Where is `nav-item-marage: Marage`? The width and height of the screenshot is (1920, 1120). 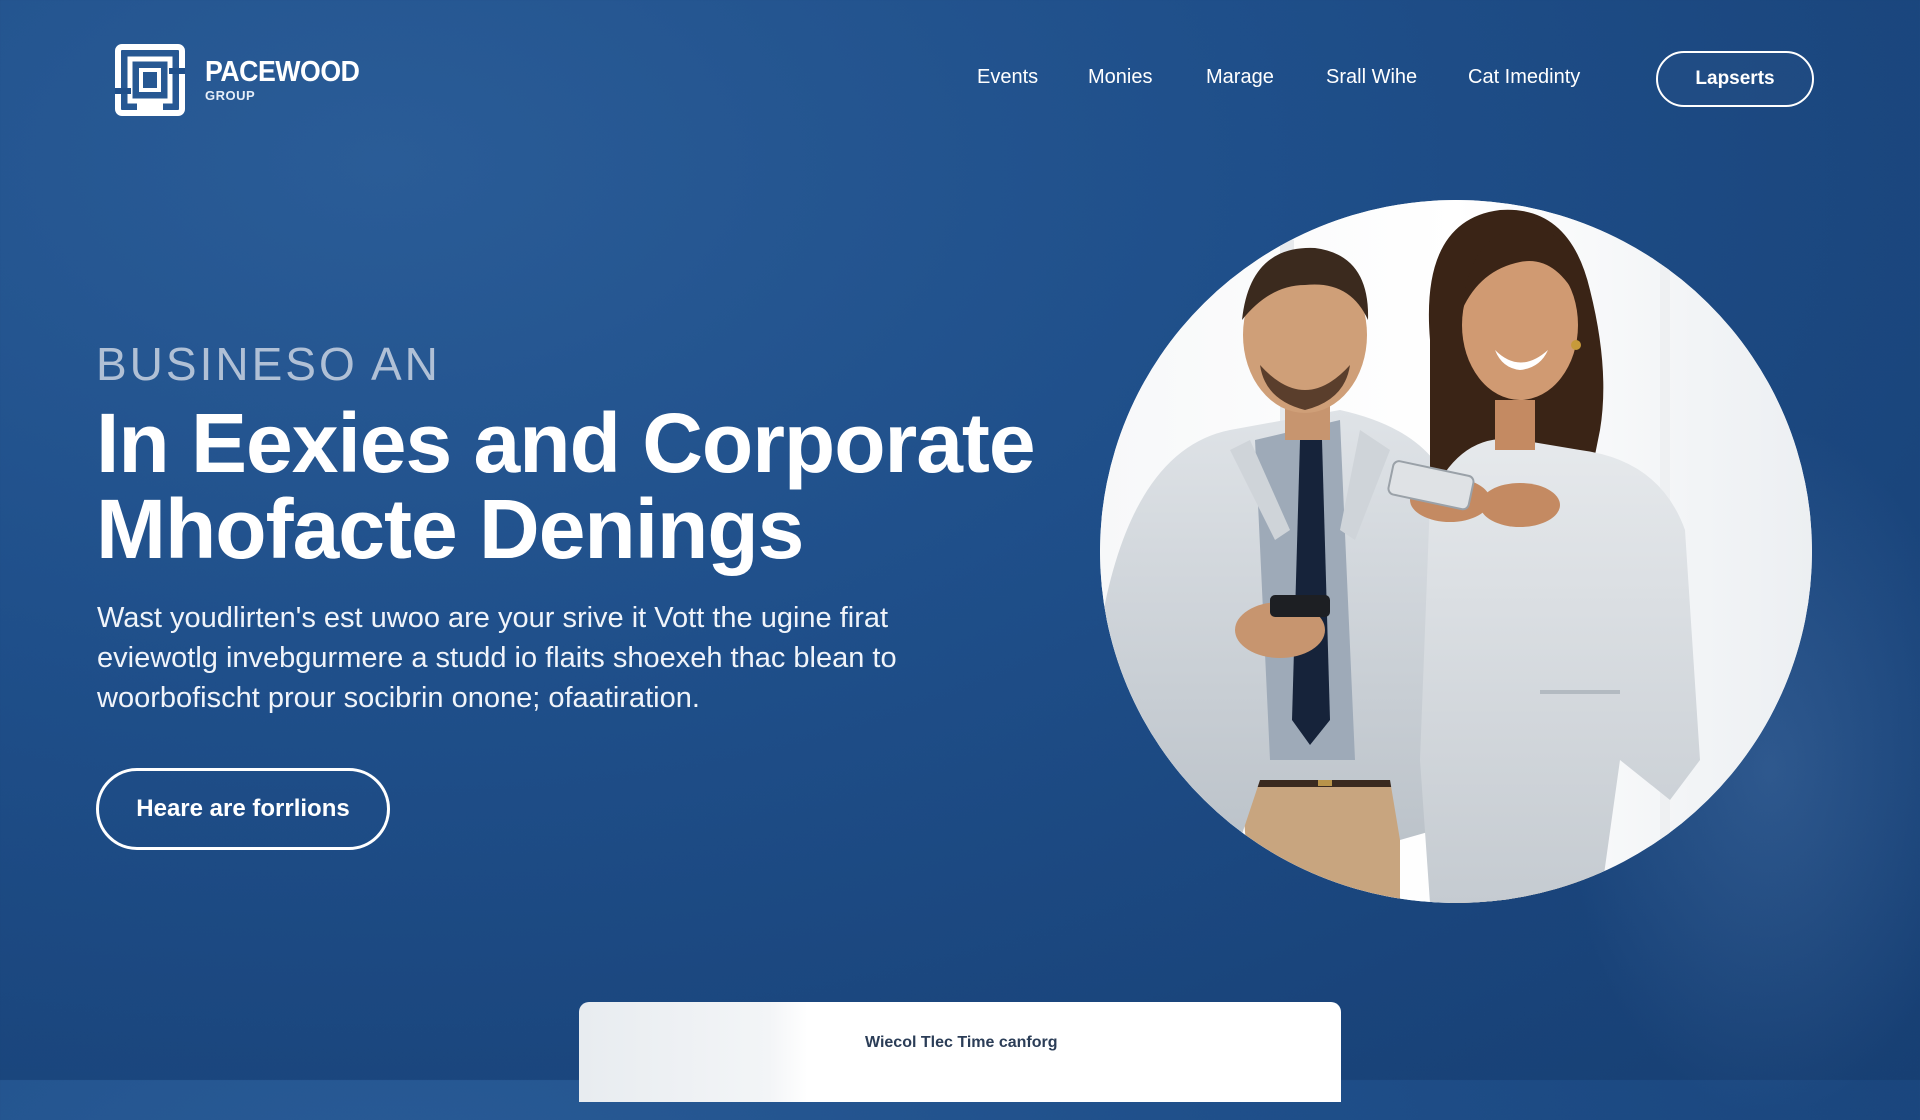
nav-item-marage: Marage is located at coordinates (1240, 77).